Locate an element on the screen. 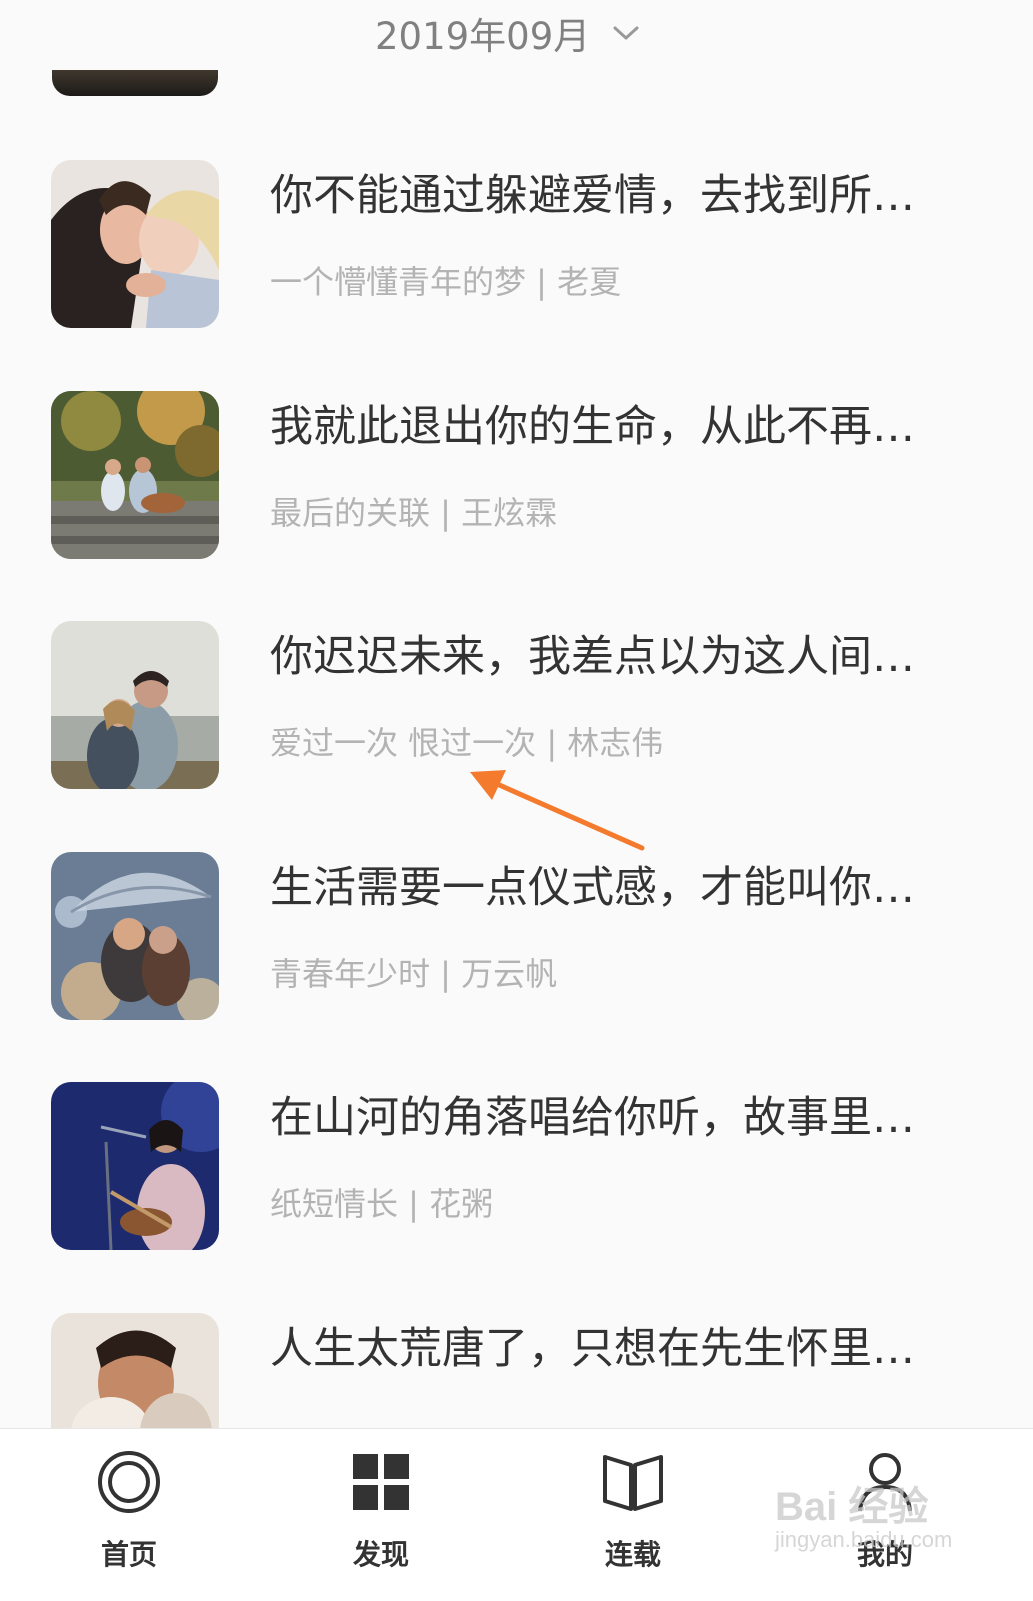  book-icon is located at coordinates (633, 1483).